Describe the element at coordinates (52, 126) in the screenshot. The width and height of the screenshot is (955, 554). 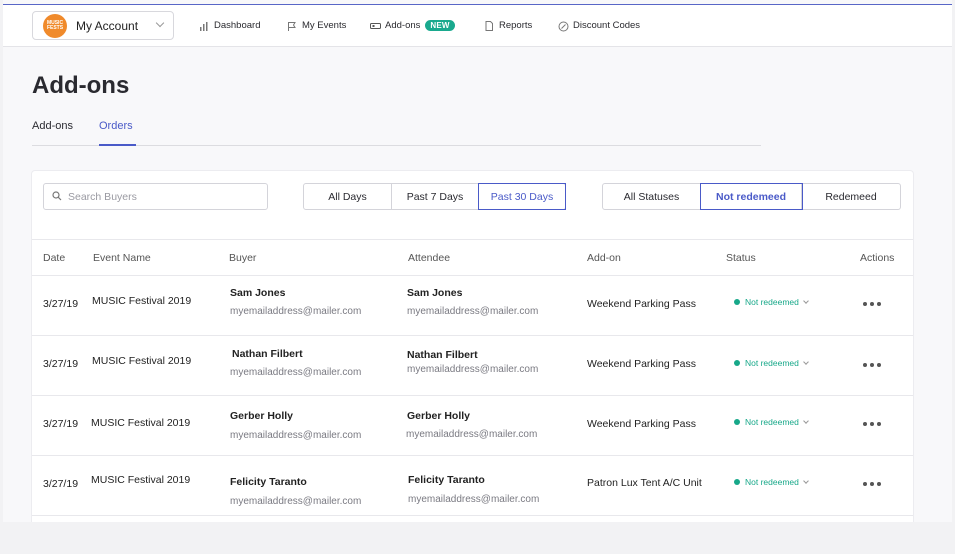
I see `tab-add-ons: Add-ons` at that location.